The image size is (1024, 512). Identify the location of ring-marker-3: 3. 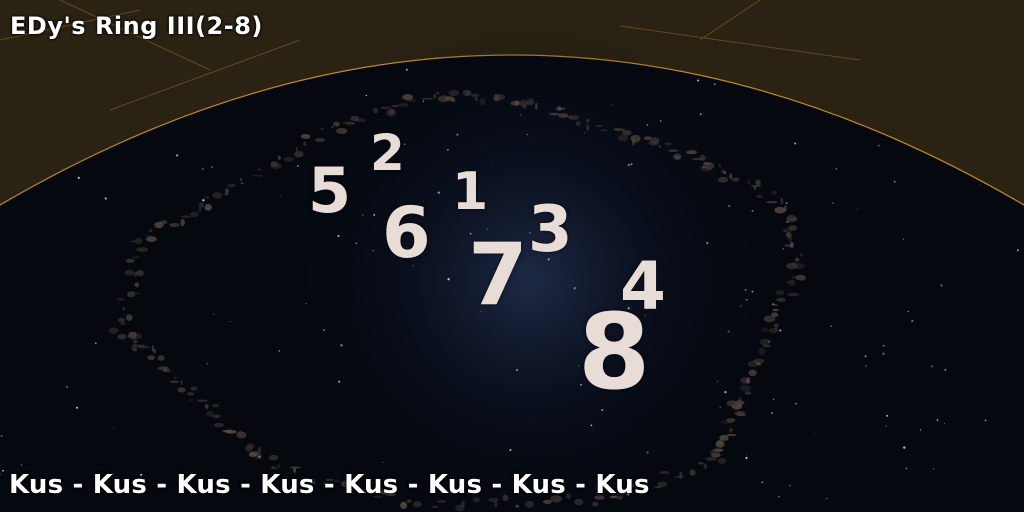
(550, 230).